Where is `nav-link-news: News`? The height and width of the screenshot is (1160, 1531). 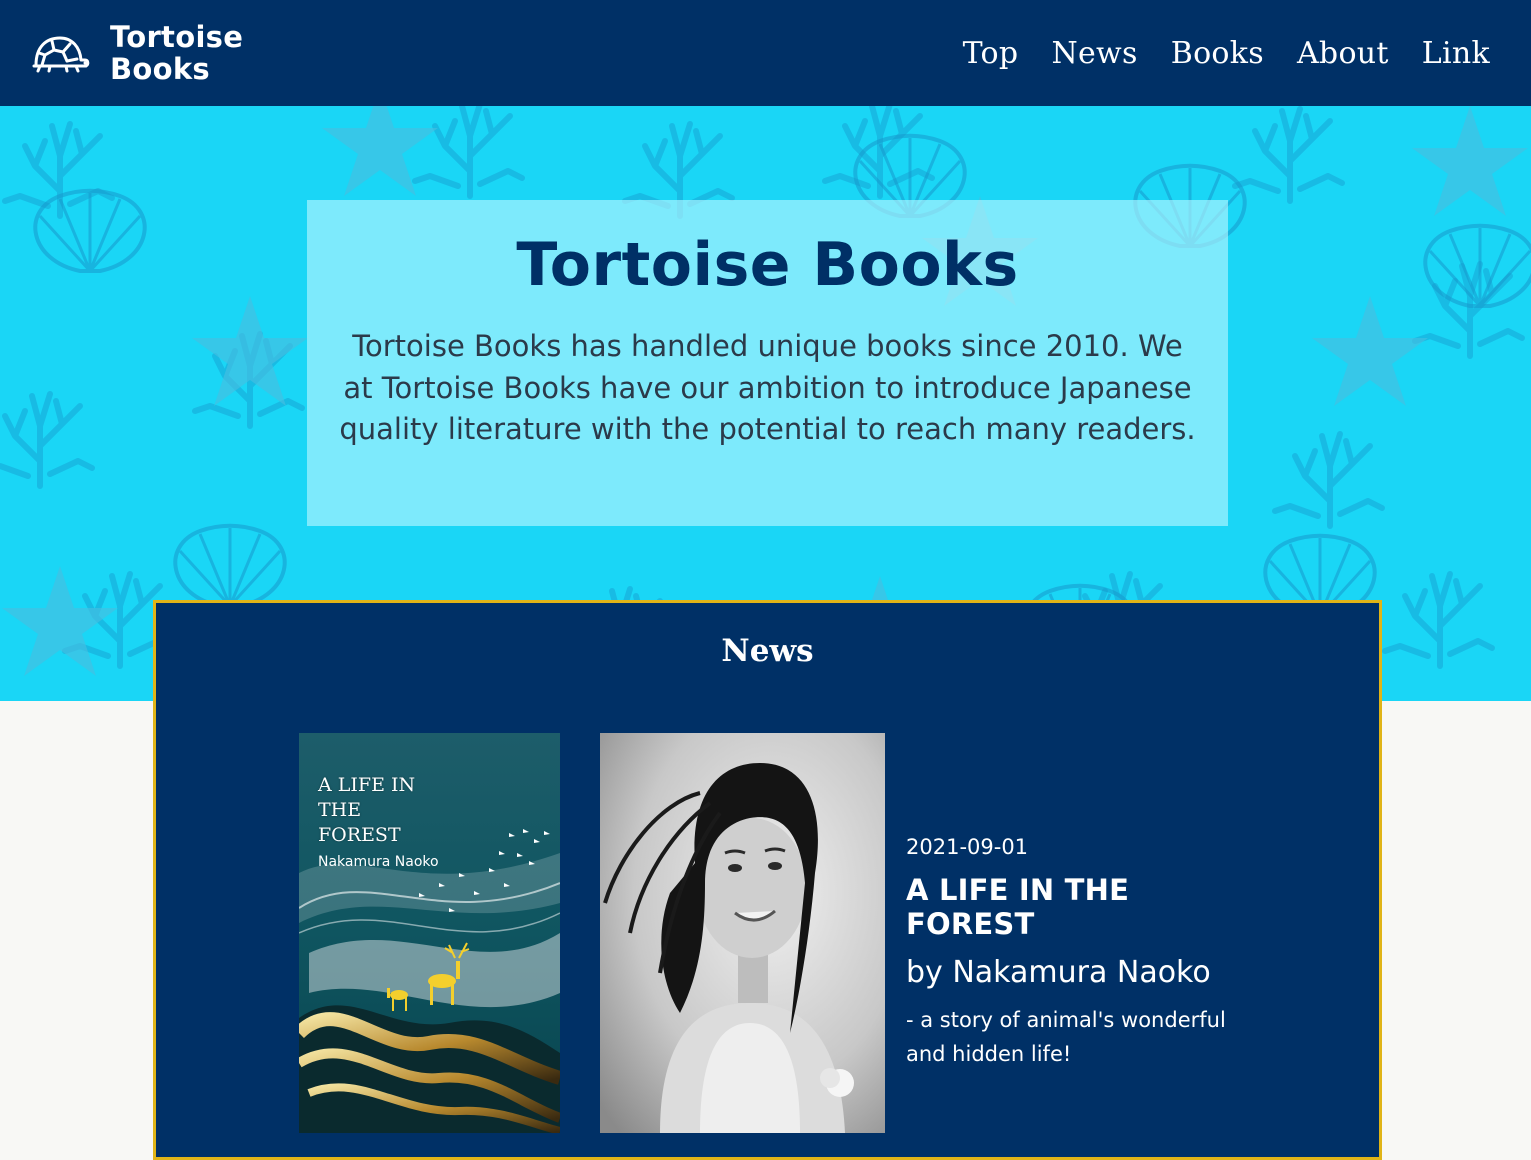
nav-link-news: News is located at coordinates (1094, 53).